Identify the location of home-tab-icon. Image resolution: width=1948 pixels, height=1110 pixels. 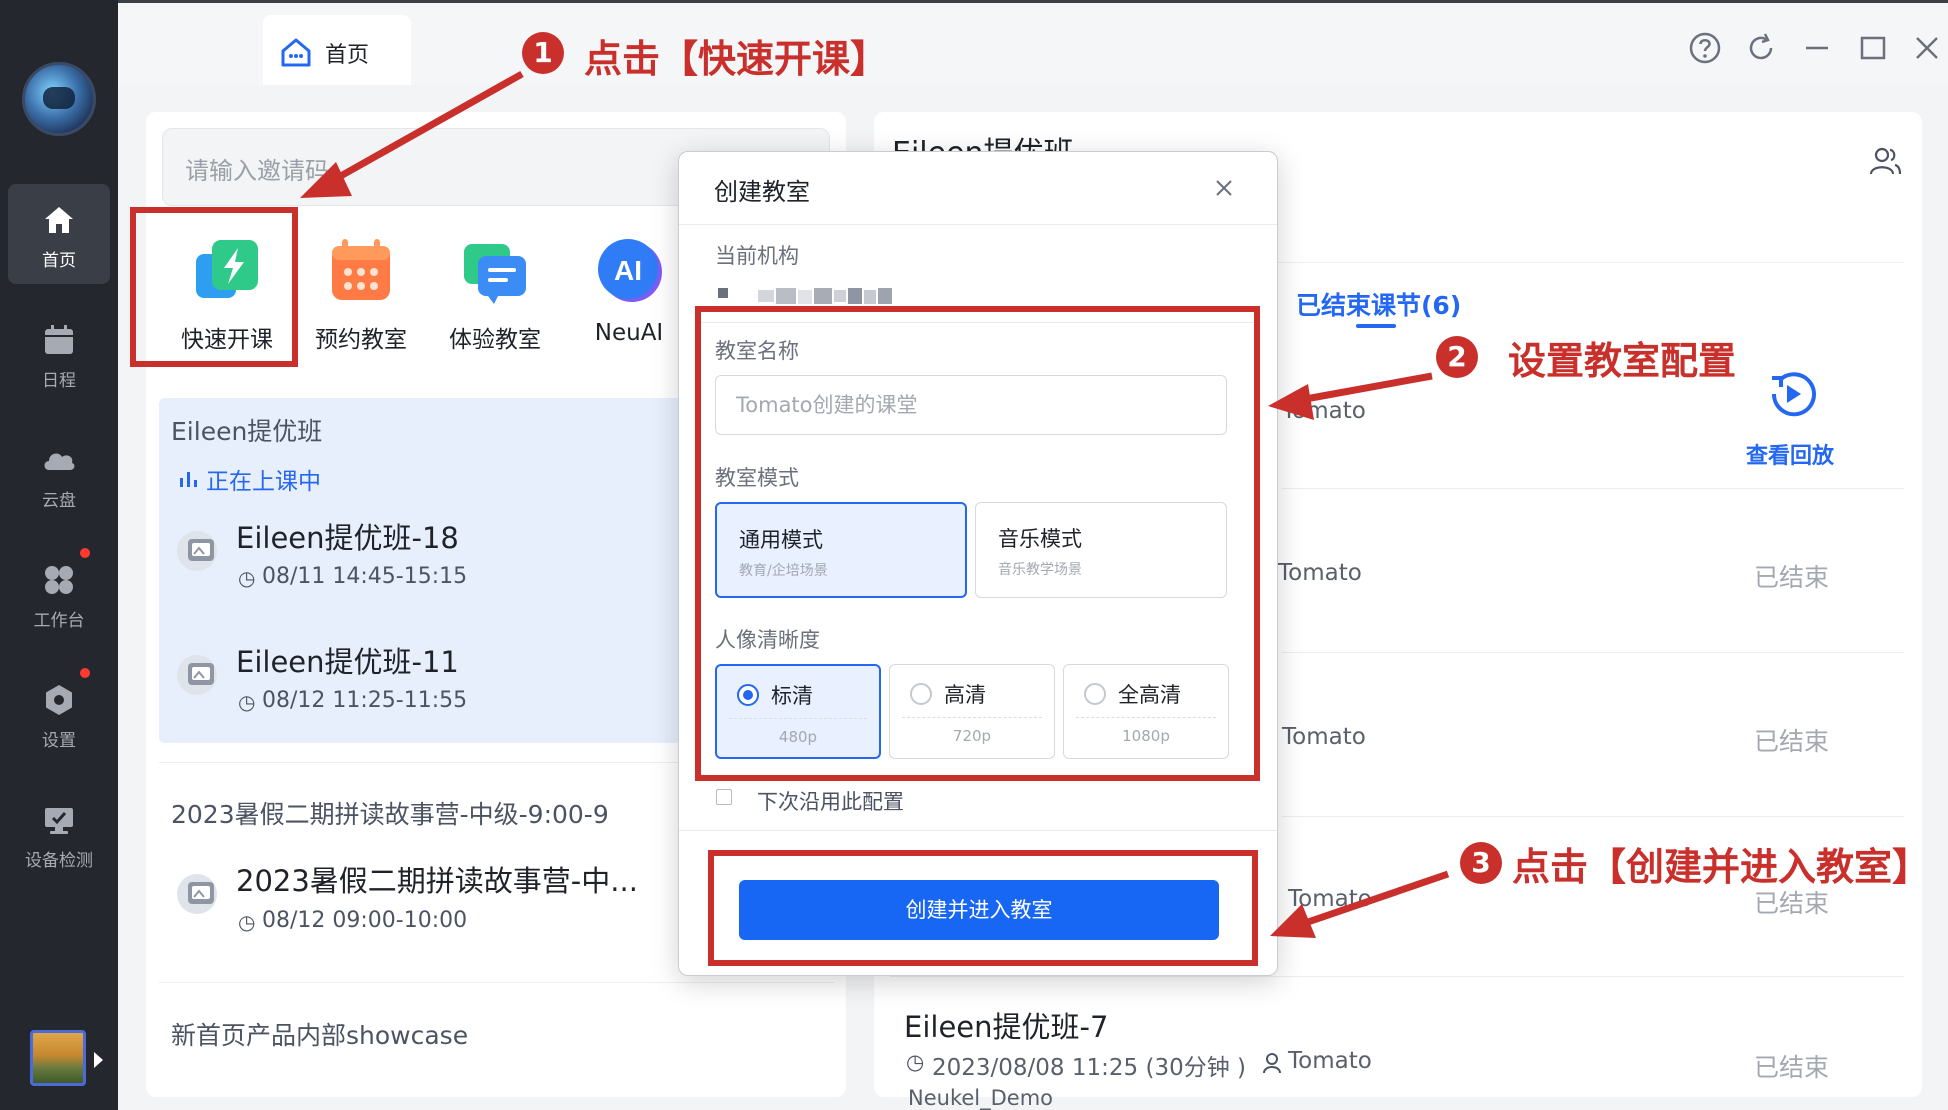
(296, 52).